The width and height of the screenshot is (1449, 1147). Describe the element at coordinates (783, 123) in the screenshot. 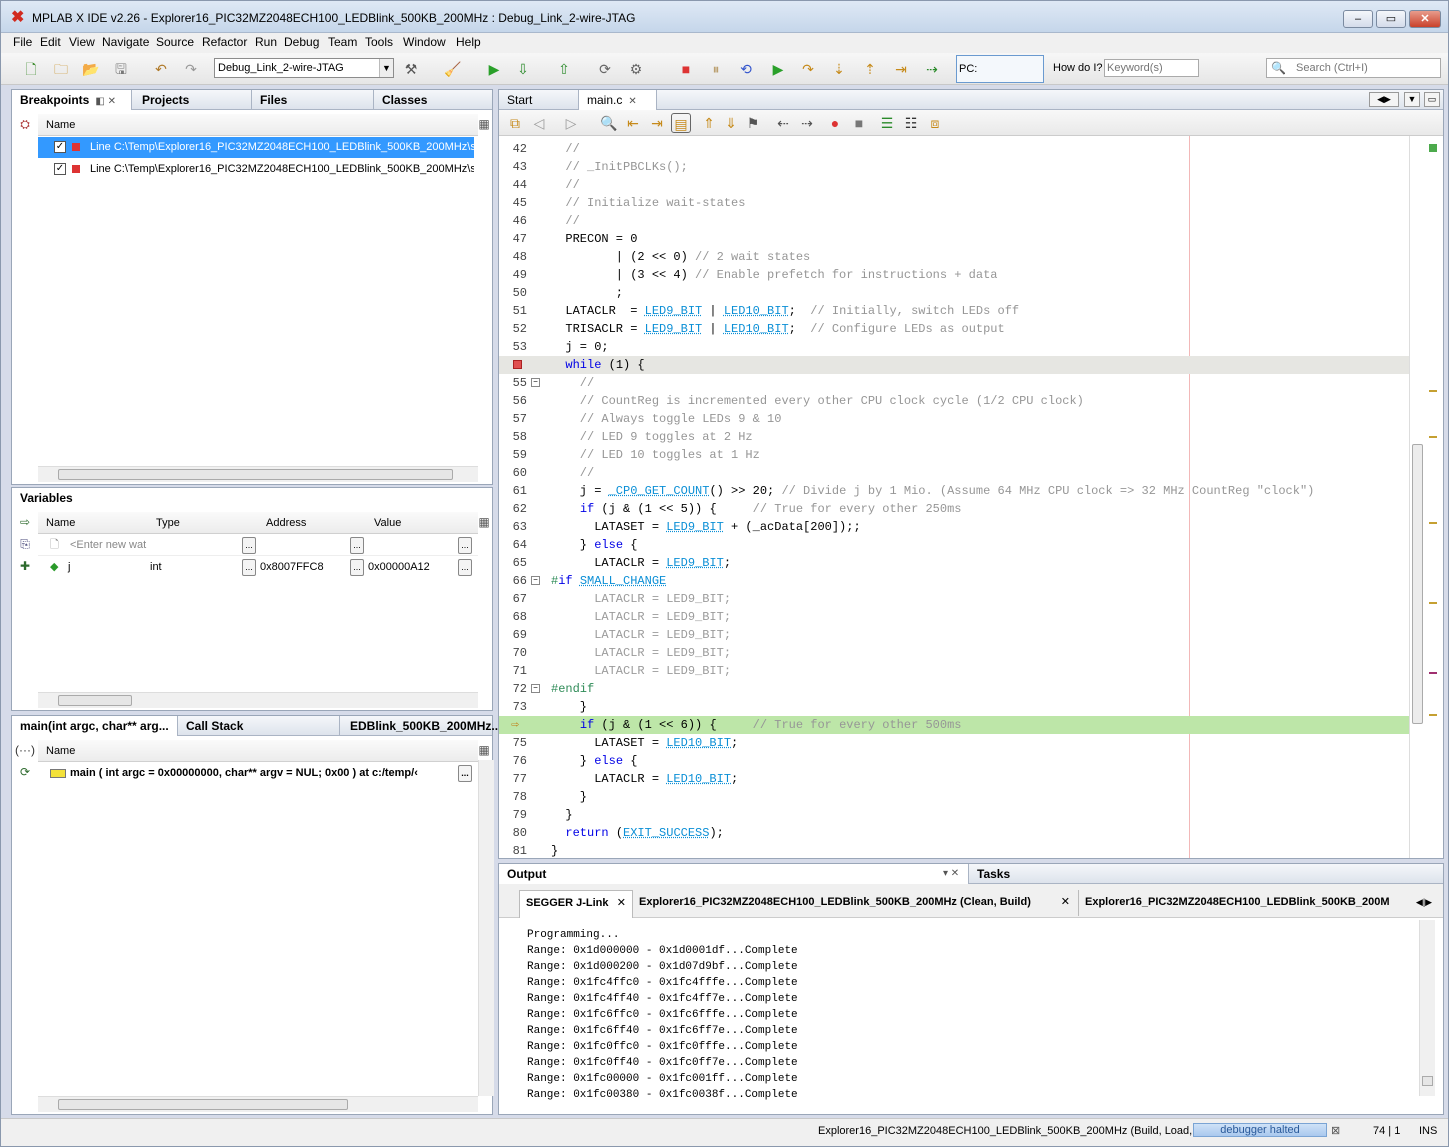

I see `shift-left-icon: ⇠` at that location.